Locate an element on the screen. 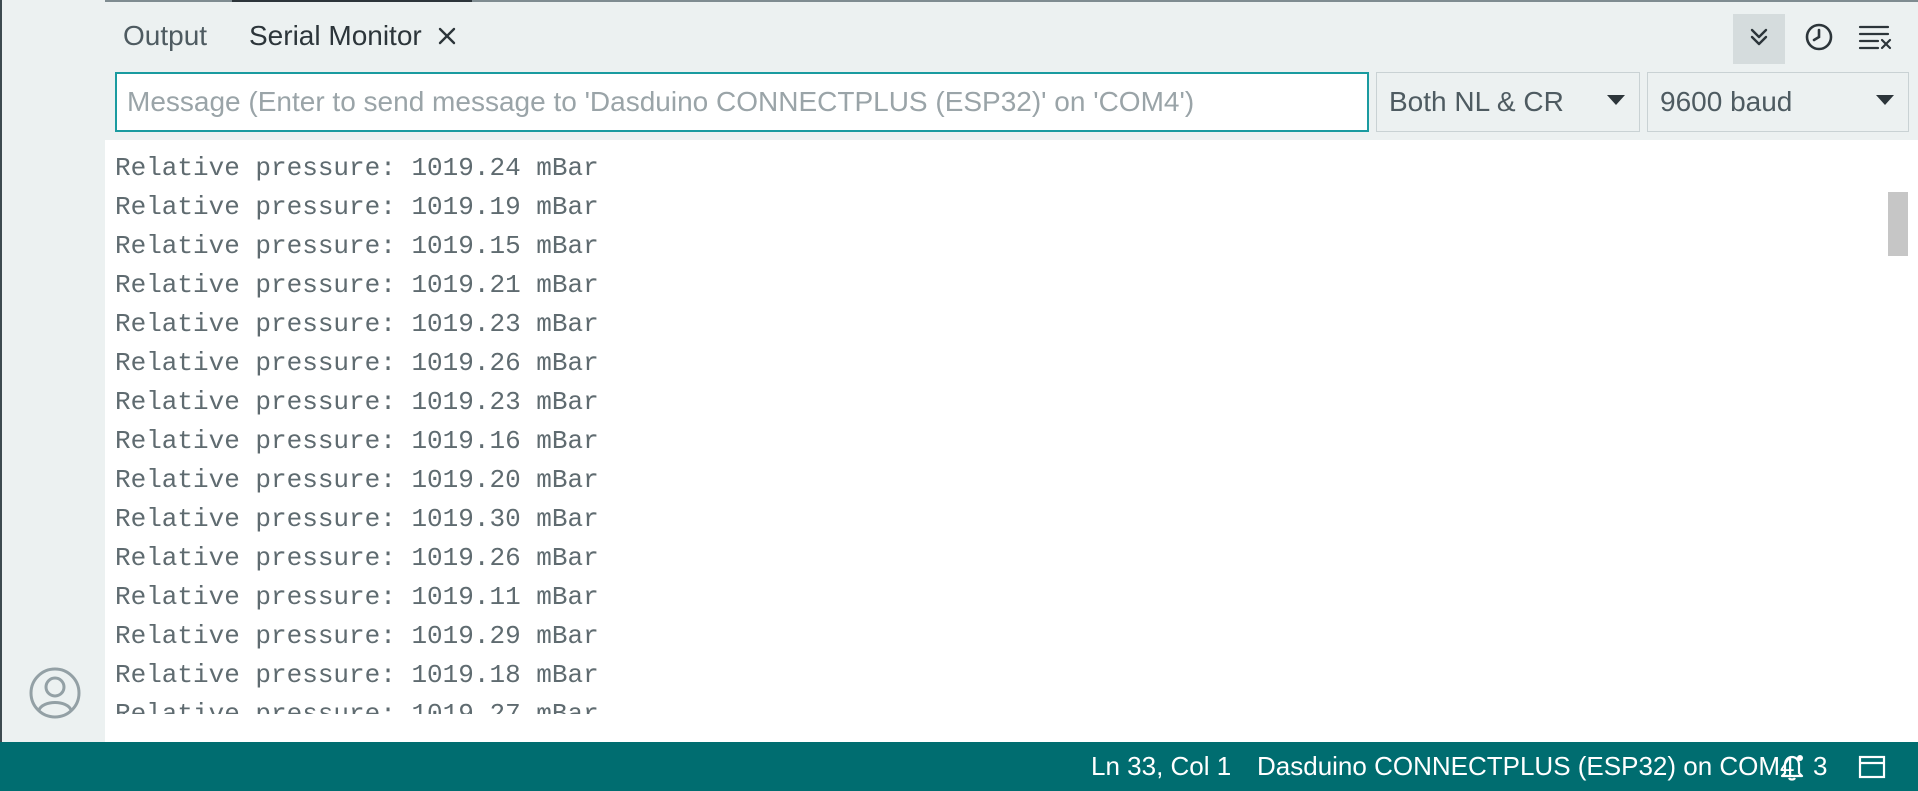 Image resolution: width=1918 pixels, height=791 pixels. tab-serial-monitor: Serial Monitor is located at coordinates (352, 35).